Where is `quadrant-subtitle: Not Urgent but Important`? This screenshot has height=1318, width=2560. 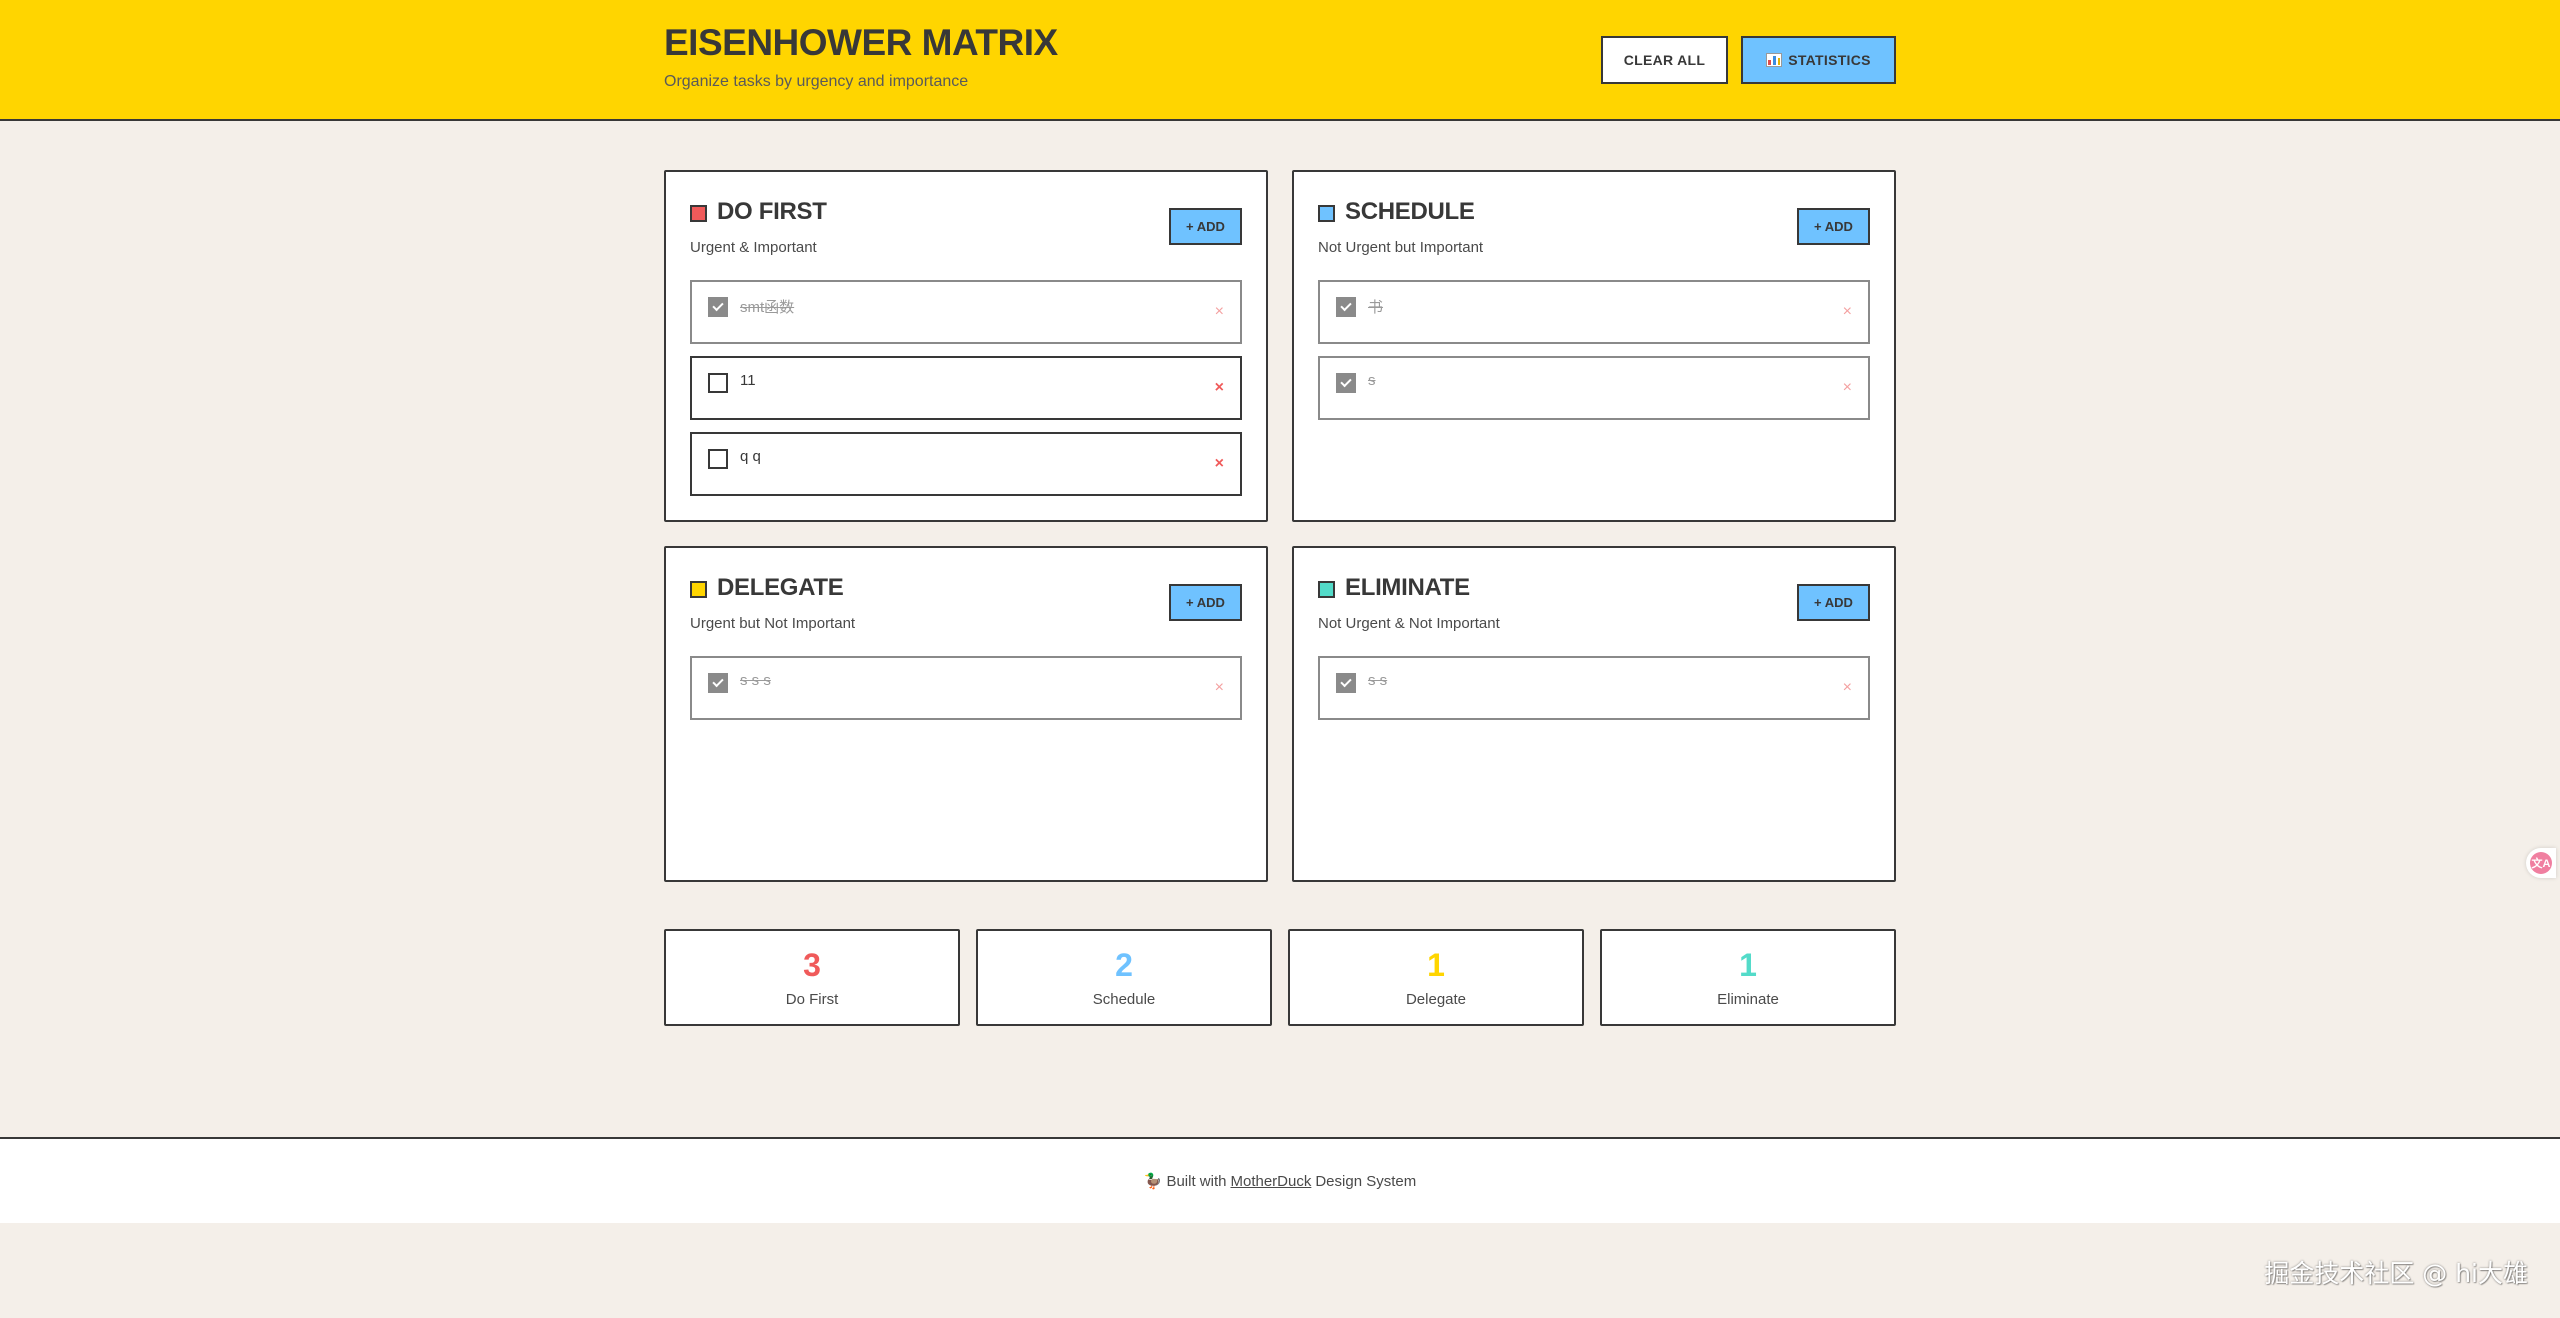
quadrant-subtitle: Not Urgent but Important is located at coordinates (1401, 247).